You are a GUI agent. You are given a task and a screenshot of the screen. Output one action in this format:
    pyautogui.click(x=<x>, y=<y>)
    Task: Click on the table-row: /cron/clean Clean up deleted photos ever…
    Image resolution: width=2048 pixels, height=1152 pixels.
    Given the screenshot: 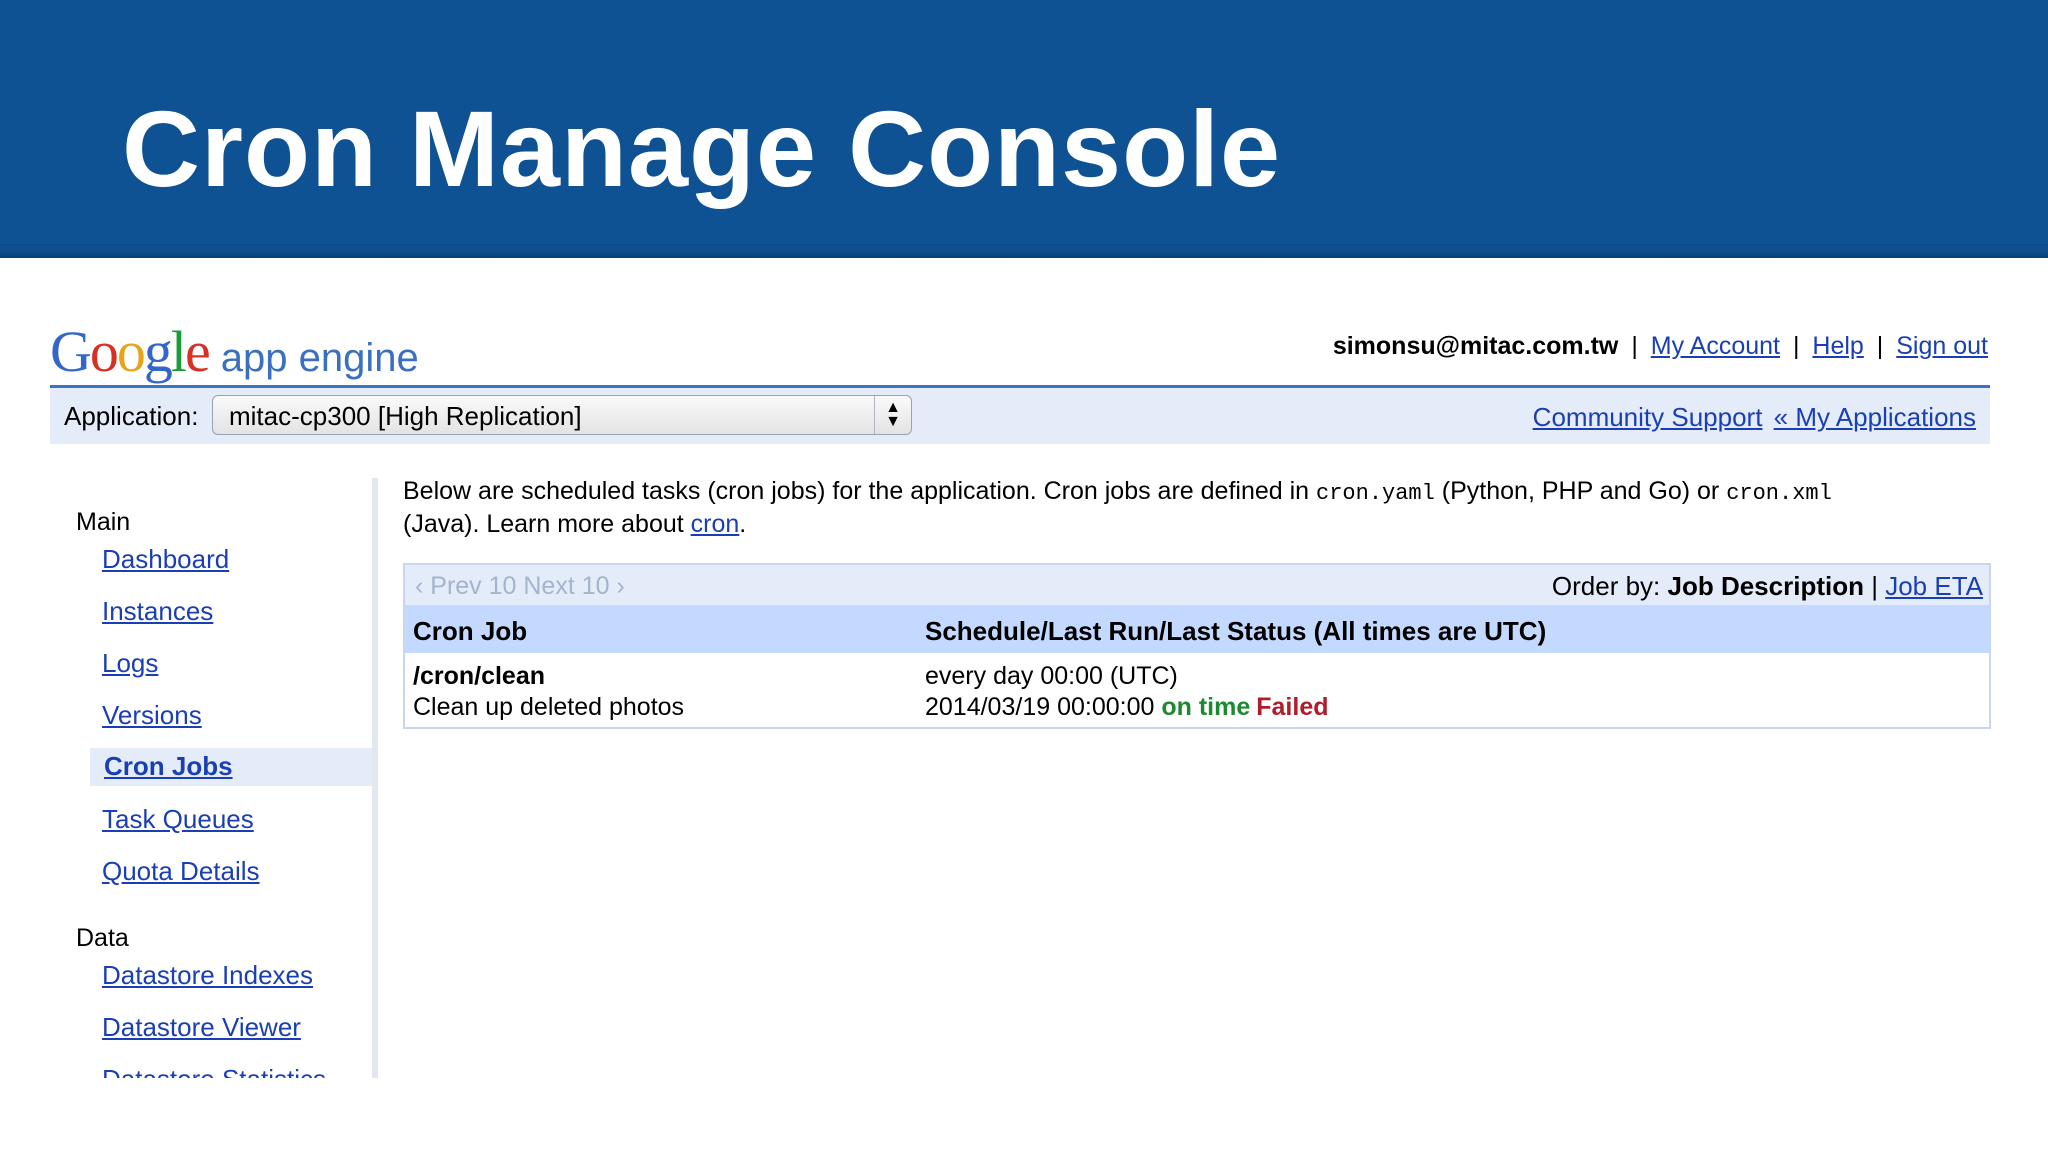 What is the action you would take?
    pyautogui.click(x=1197, y=690)
    